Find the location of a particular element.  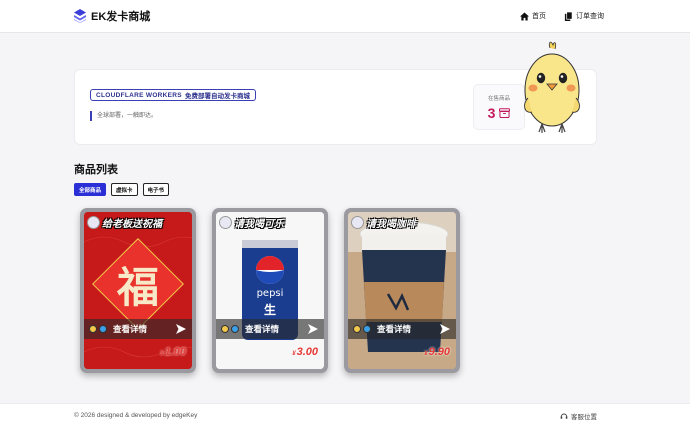

top-nav: 首页 订单查询 is located at coordinates (553, 16).